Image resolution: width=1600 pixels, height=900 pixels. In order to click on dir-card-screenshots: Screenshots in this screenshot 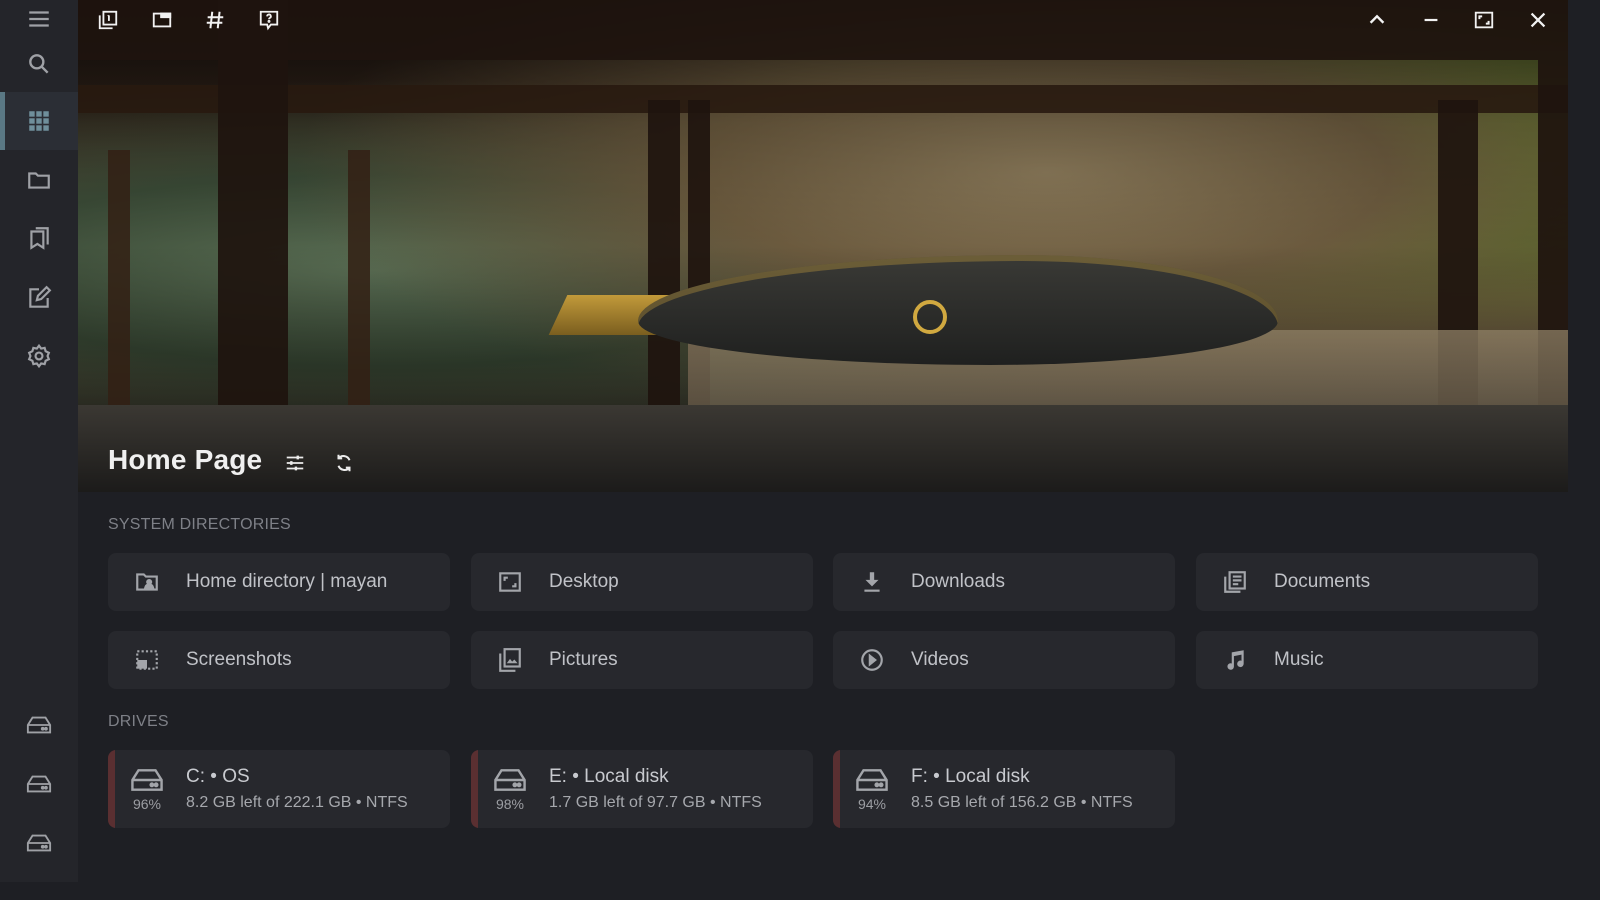, I will do `click(279, 660)`.